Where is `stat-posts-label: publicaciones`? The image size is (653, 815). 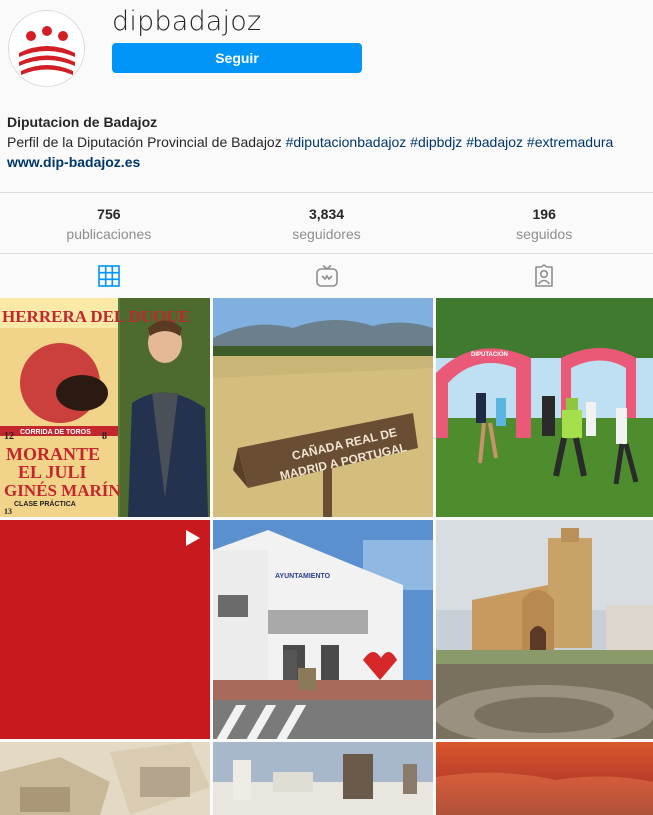
stat-posts-label: publicaciones is located at coordinates (109, 234).